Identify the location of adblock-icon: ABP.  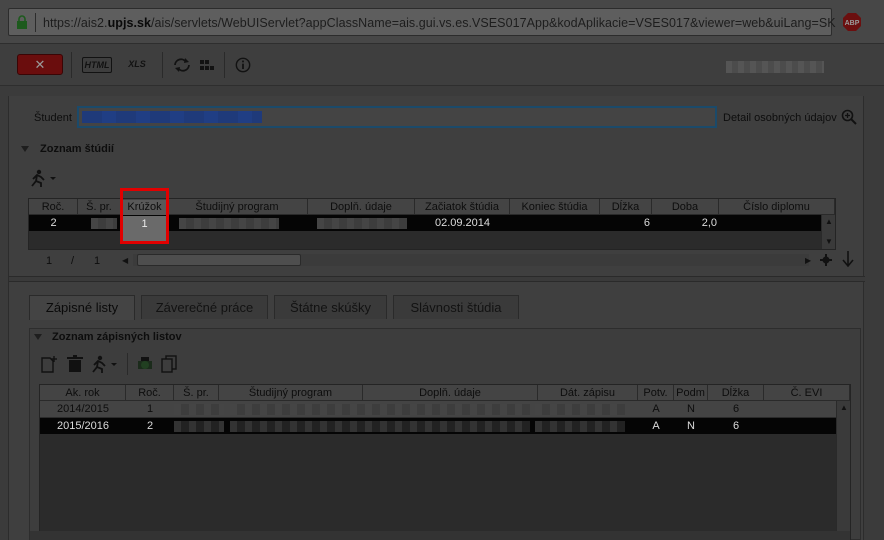
(852, 22).